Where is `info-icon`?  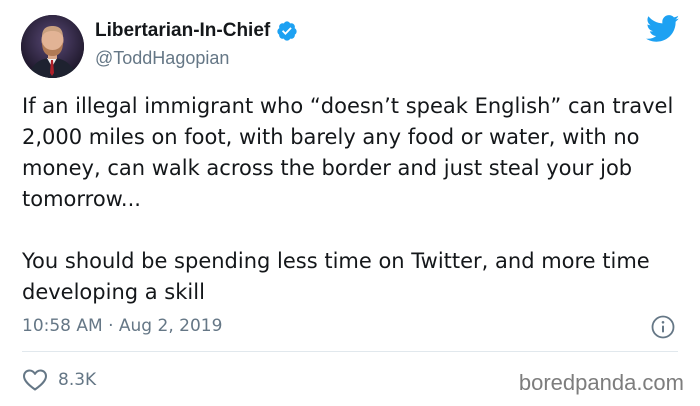 info-icon is located at coordinates (663, 327).